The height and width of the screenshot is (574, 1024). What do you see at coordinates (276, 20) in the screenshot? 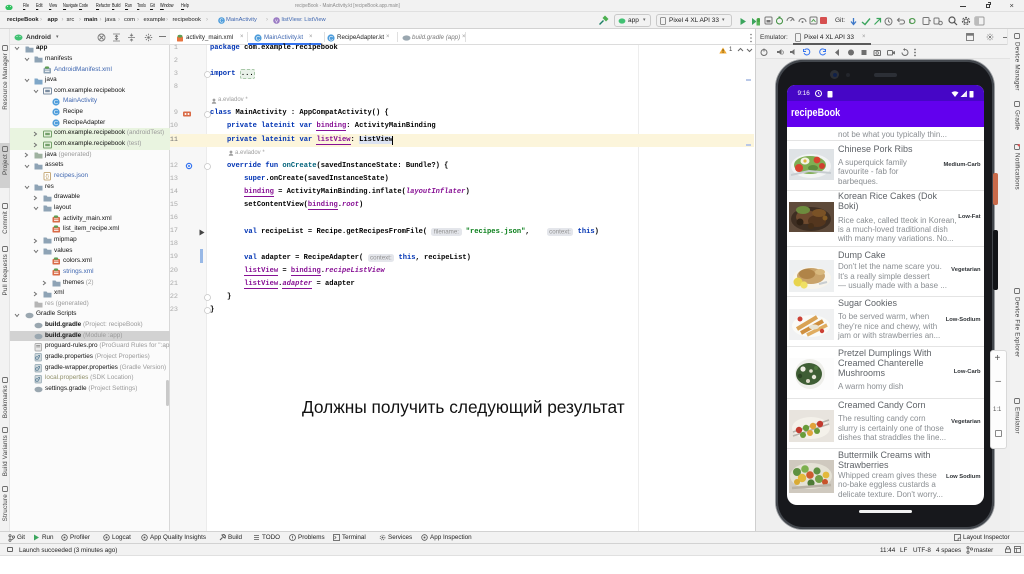
I see `svg-text: v` at bounding box center [276, 20].